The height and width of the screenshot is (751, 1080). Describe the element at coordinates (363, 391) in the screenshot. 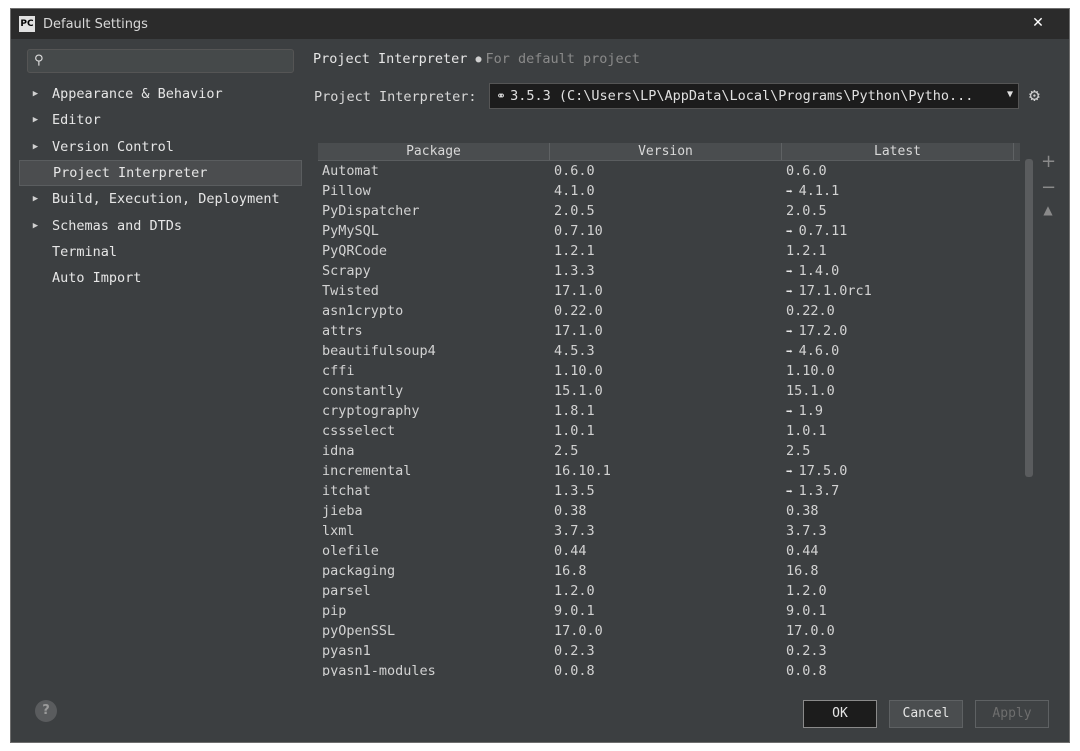

I see `package-name-cell: constantly` at that location.